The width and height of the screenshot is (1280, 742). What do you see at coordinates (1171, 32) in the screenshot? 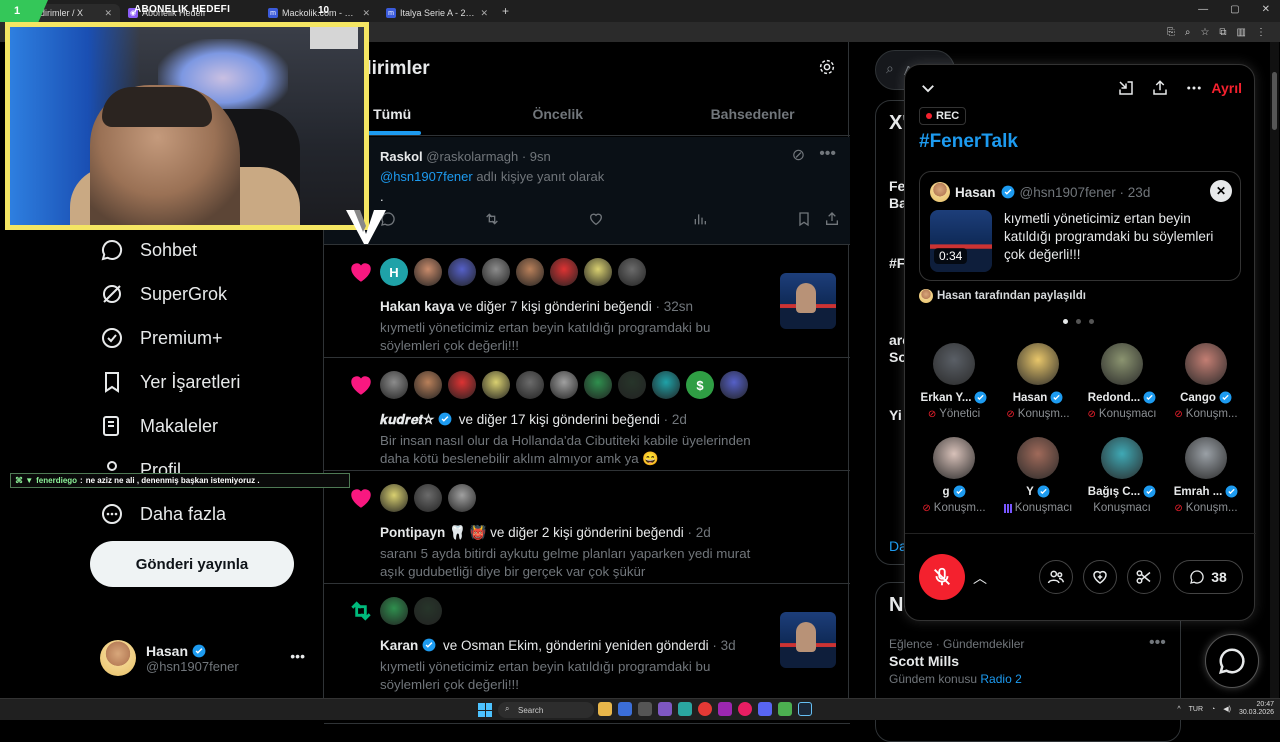
I see `install-icon: ⎘` at bounding box center [1171, 32].